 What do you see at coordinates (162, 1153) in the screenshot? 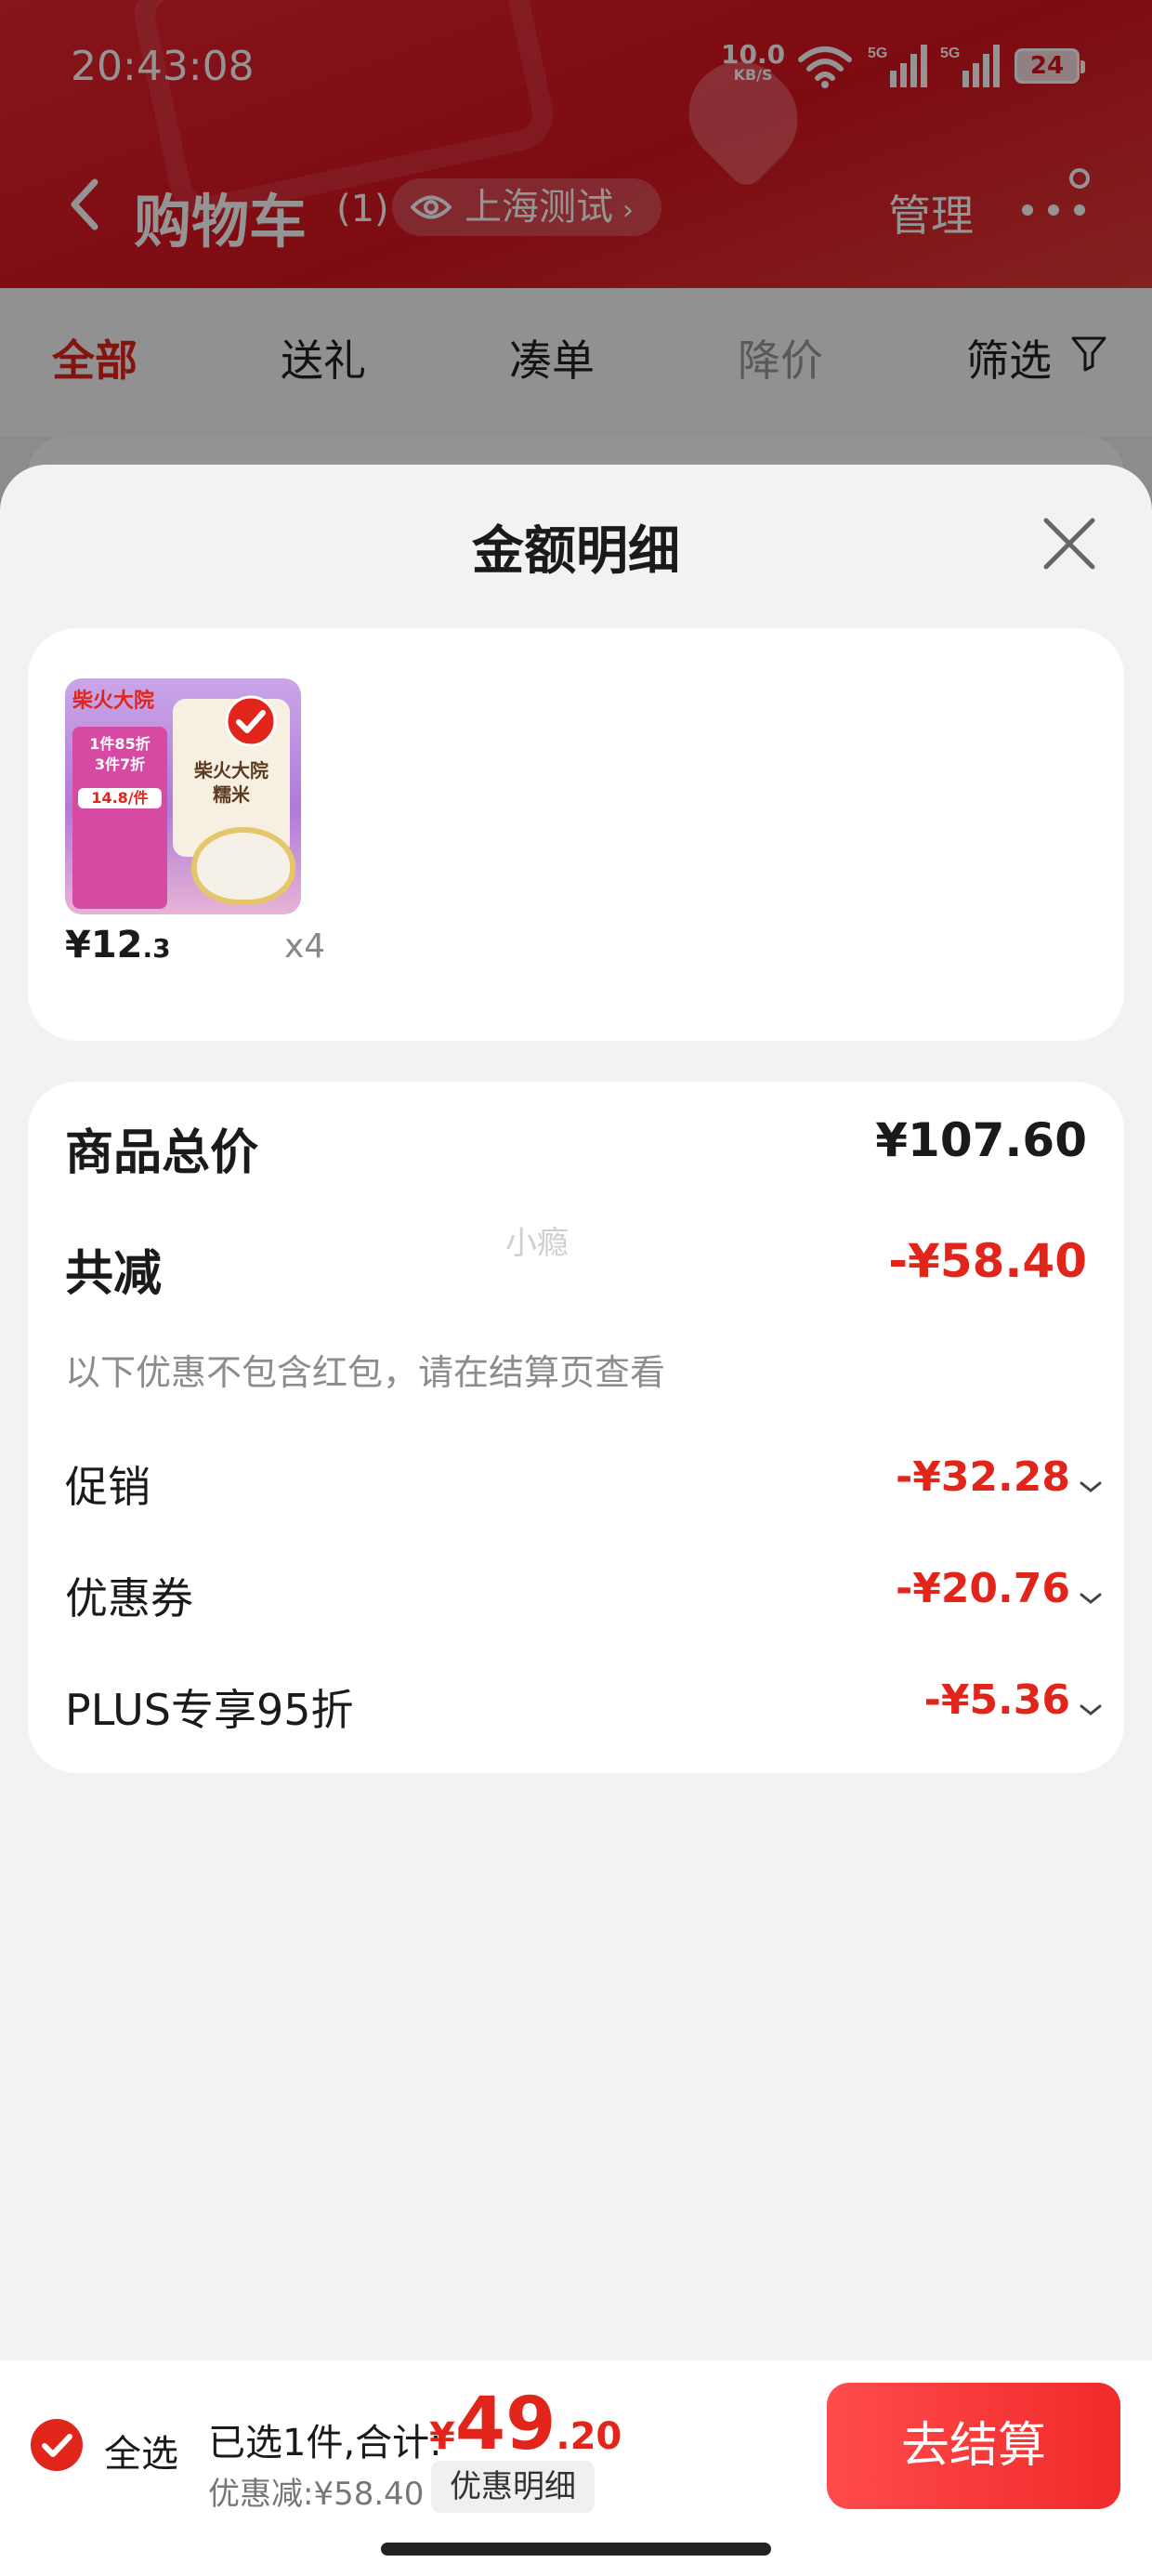
I see `total-price-label: 商品总价` at bounding box center [162, 1153].